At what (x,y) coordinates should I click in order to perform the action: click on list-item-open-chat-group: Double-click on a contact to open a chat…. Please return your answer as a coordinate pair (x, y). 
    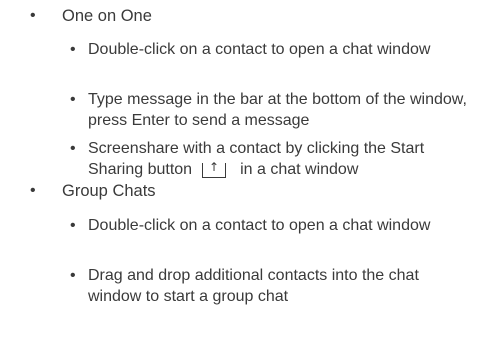
    Looking at the image, I should click on (259, 225).